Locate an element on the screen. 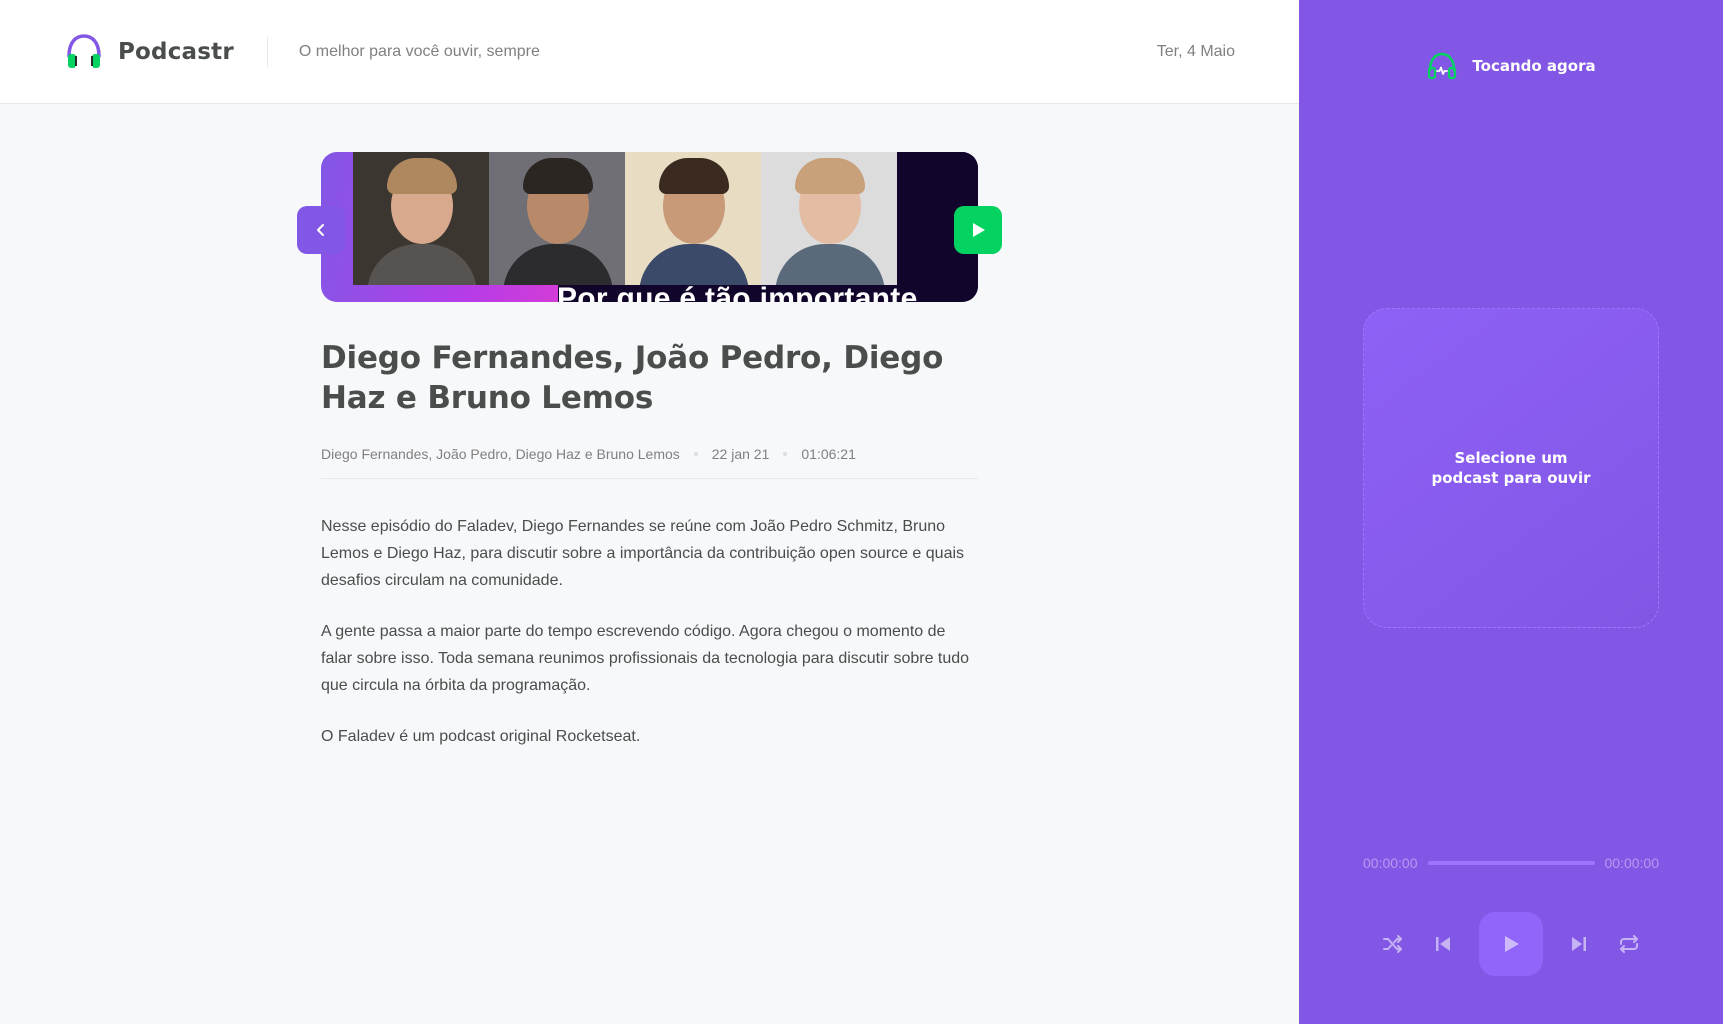  episode-thumbnail-container: Por que é tão importante is located at coordinates (649, 227).